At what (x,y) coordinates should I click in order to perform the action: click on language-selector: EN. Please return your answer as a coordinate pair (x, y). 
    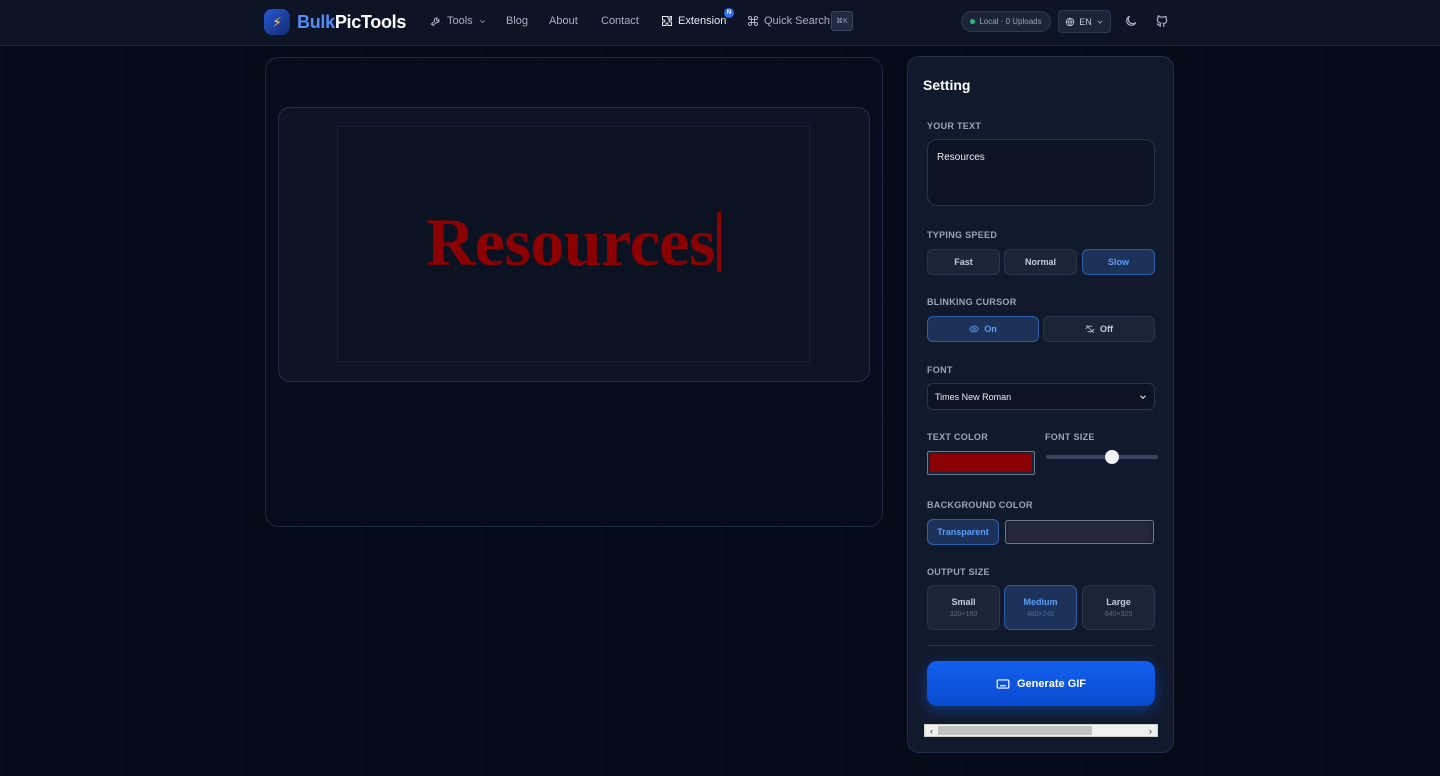
    Looking at the image, I should click on (1084, 21).